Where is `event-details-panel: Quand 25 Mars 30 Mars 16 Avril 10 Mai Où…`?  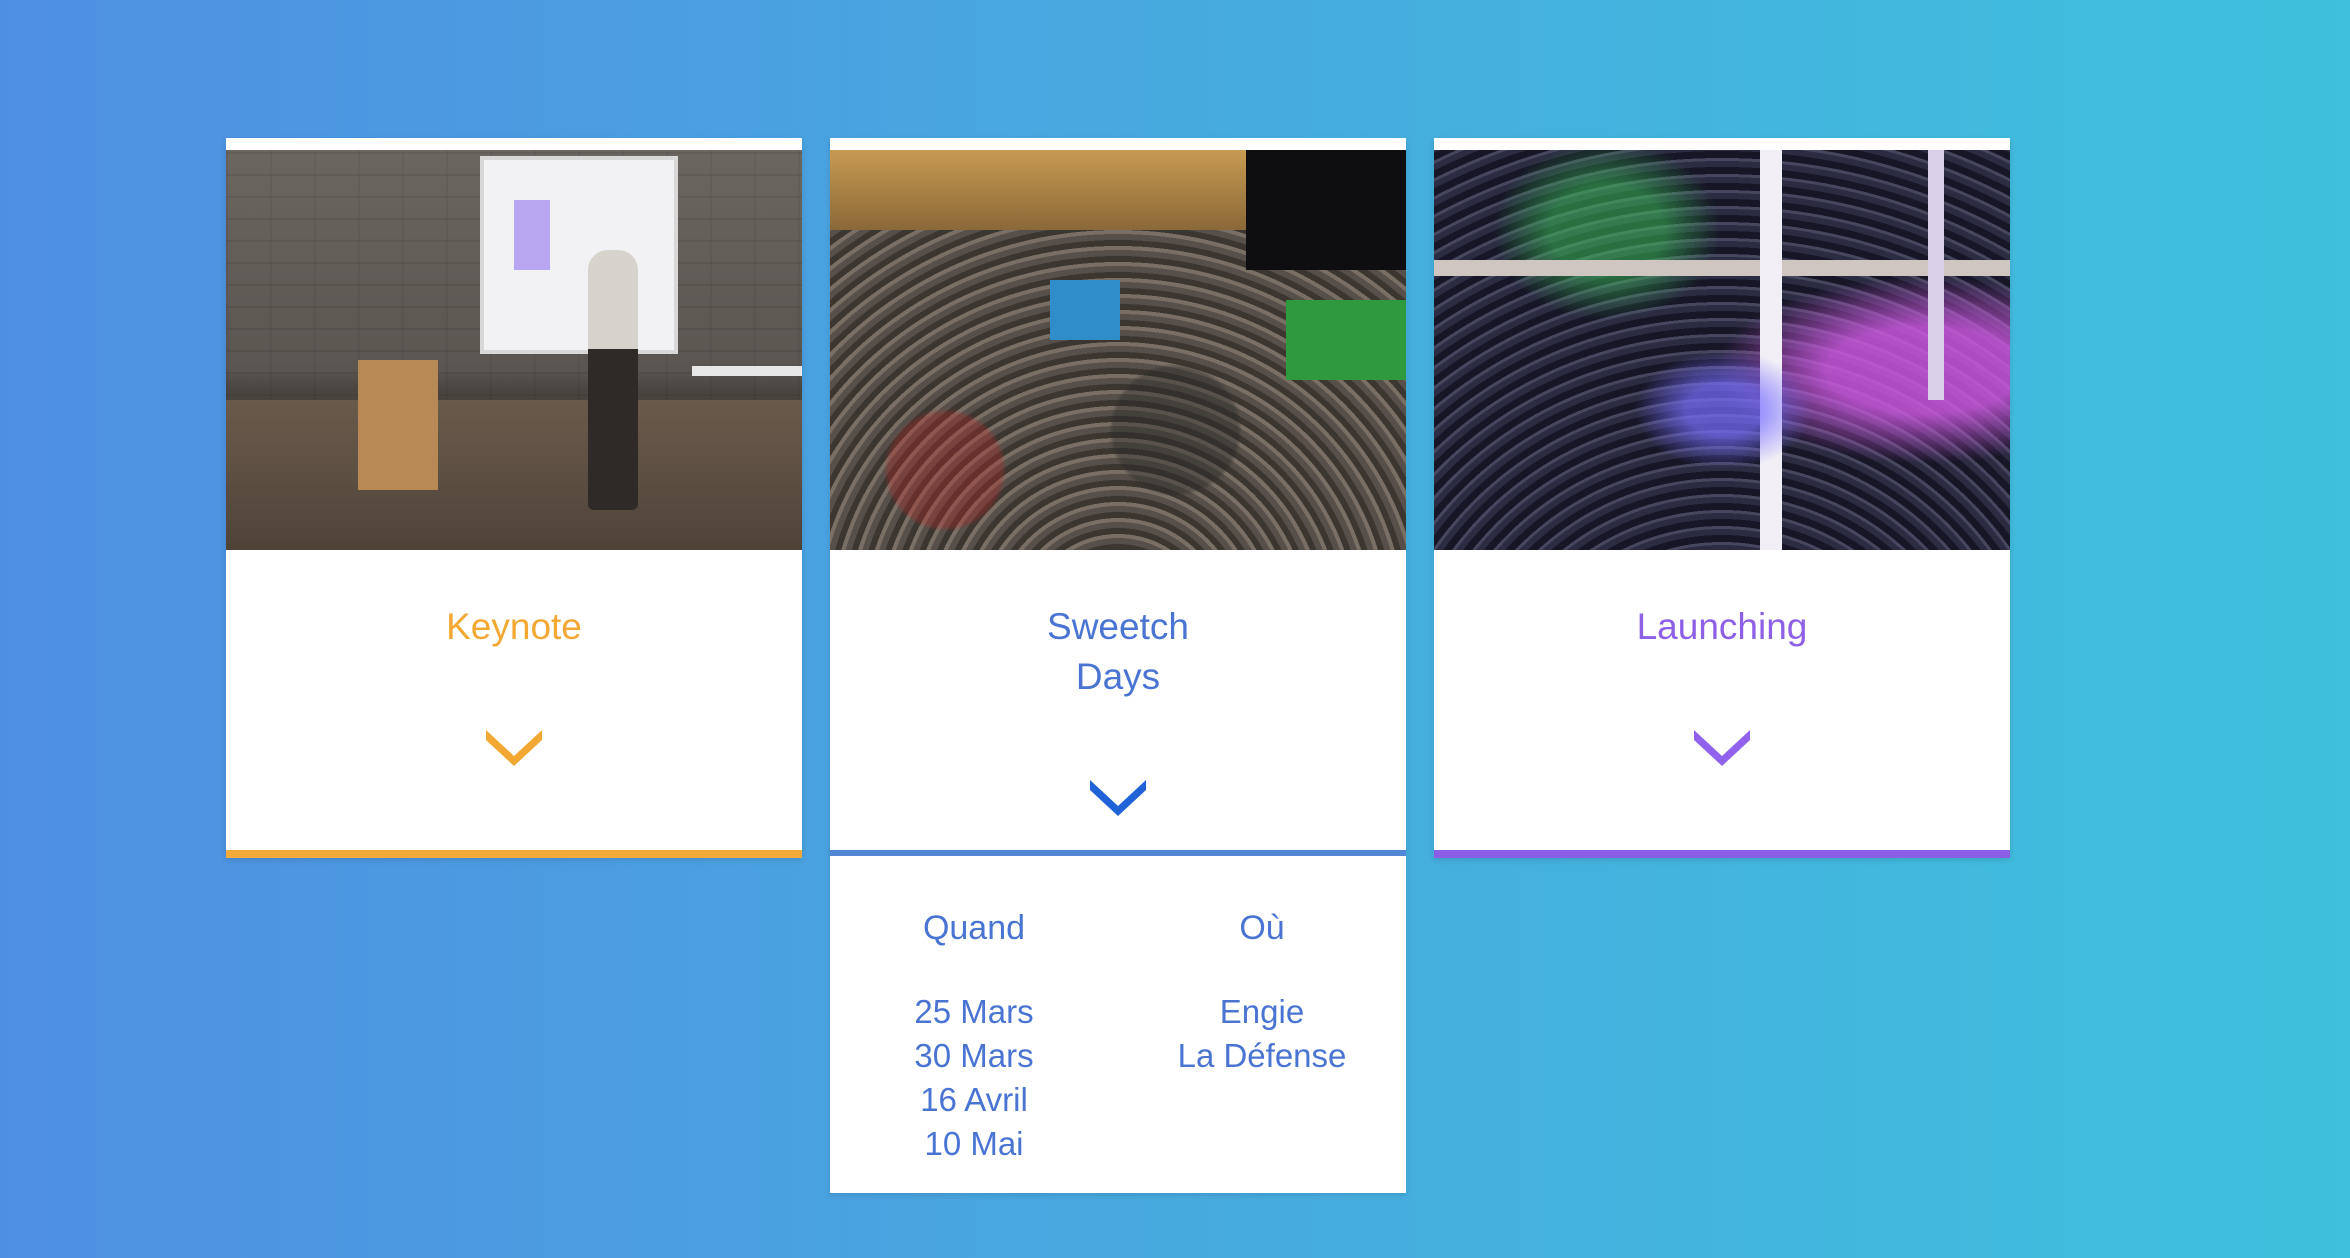
event-details-panel: Quand 25 Mars 30 Mars 16 Avril 10 Mai Où… is located at coordinates (1118, 1024).